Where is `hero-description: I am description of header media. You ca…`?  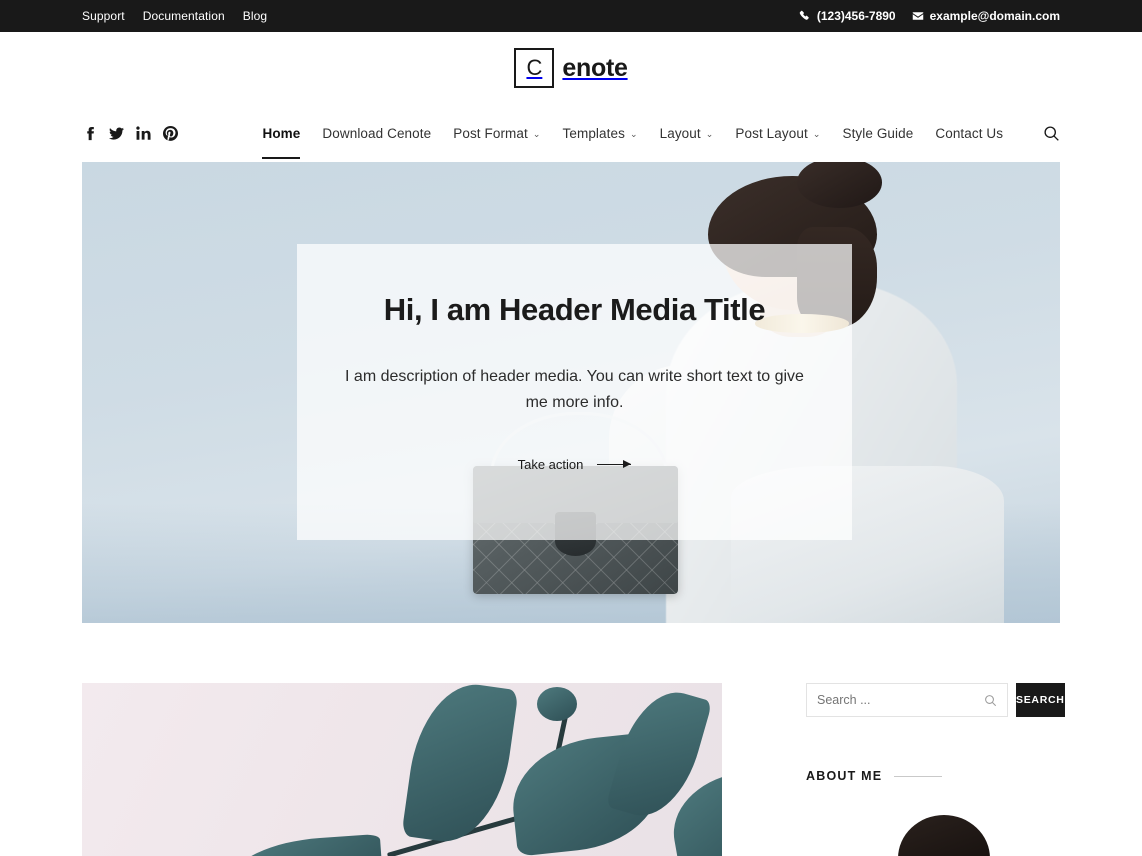 hero-description: I am description of header media. You ca… is located at coordinates (574, 390).